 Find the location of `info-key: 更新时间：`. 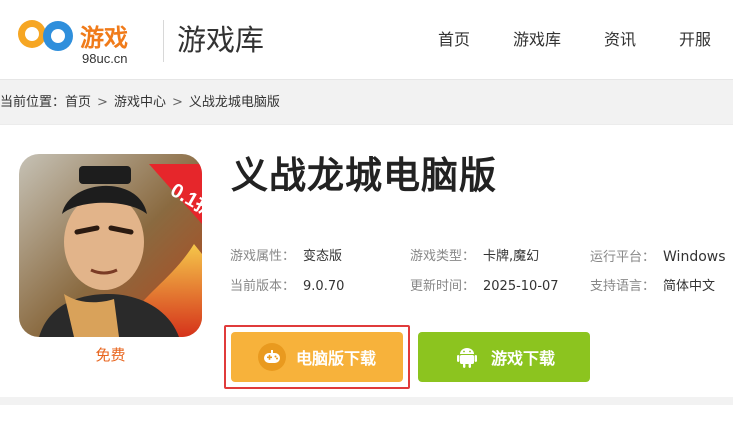

info-key: 更新时间： is located at coordinates (443, 286).